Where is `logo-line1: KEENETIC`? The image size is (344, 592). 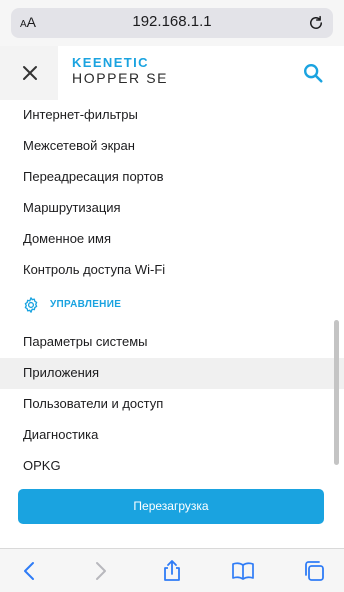
logo-line1: KEENETIC is located at coordinates (110, 62).